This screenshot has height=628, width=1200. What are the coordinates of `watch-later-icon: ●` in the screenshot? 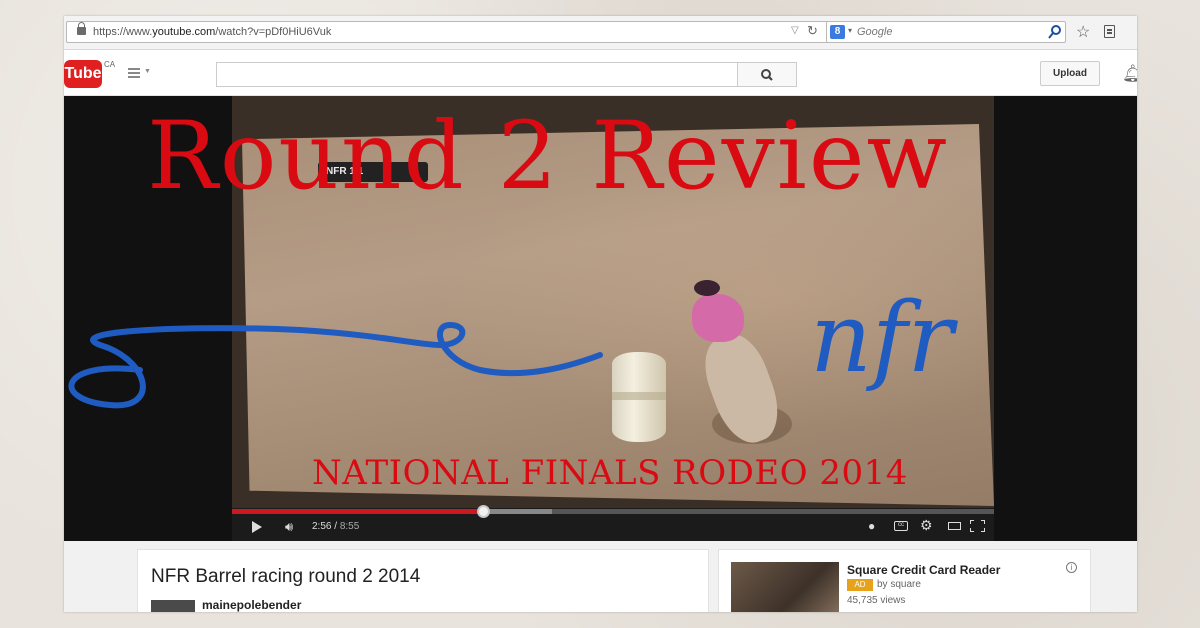 It's located at (871, 526).